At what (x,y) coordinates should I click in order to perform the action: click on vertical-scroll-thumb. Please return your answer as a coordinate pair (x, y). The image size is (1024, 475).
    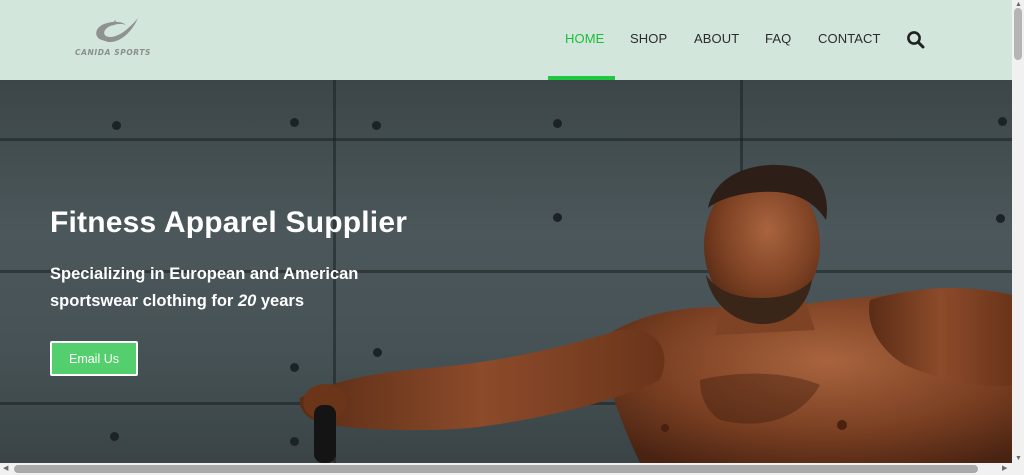
    Looking at the image, I should click on (1018, 34).